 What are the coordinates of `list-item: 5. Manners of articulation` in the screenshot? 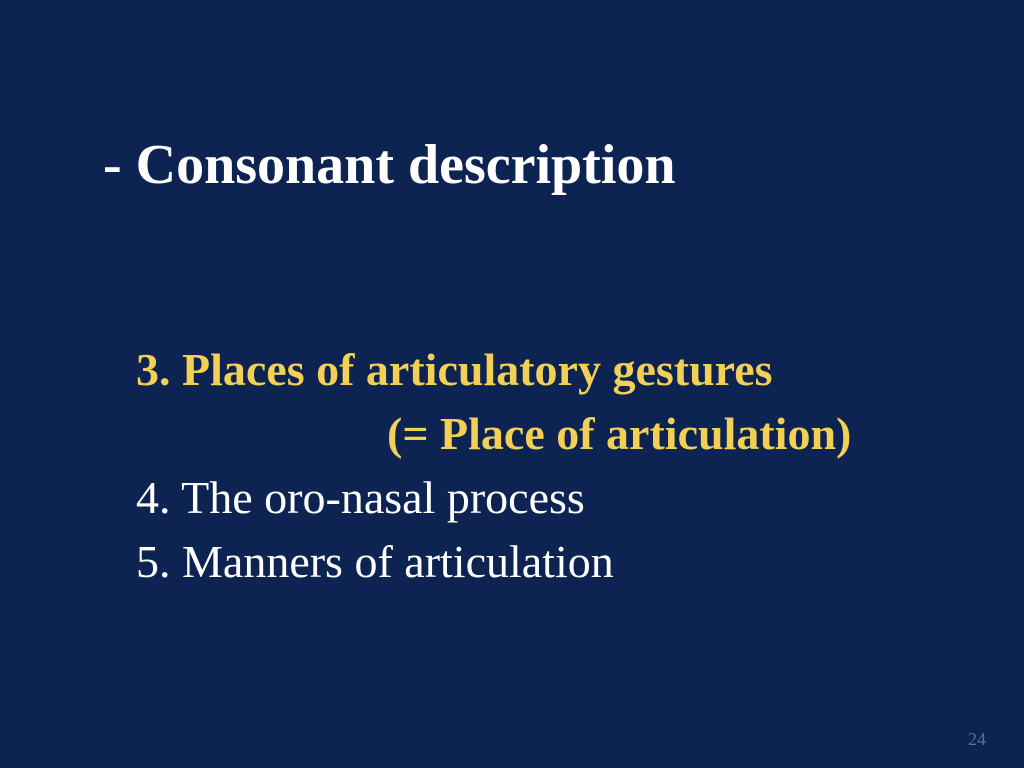 It's located at (566, 562).